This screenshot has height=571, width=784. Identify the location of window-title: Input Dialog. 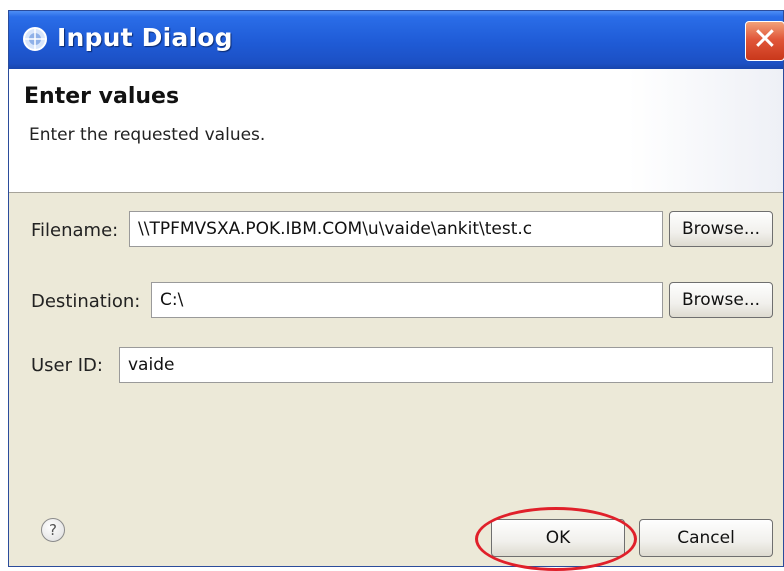
(145, 37).